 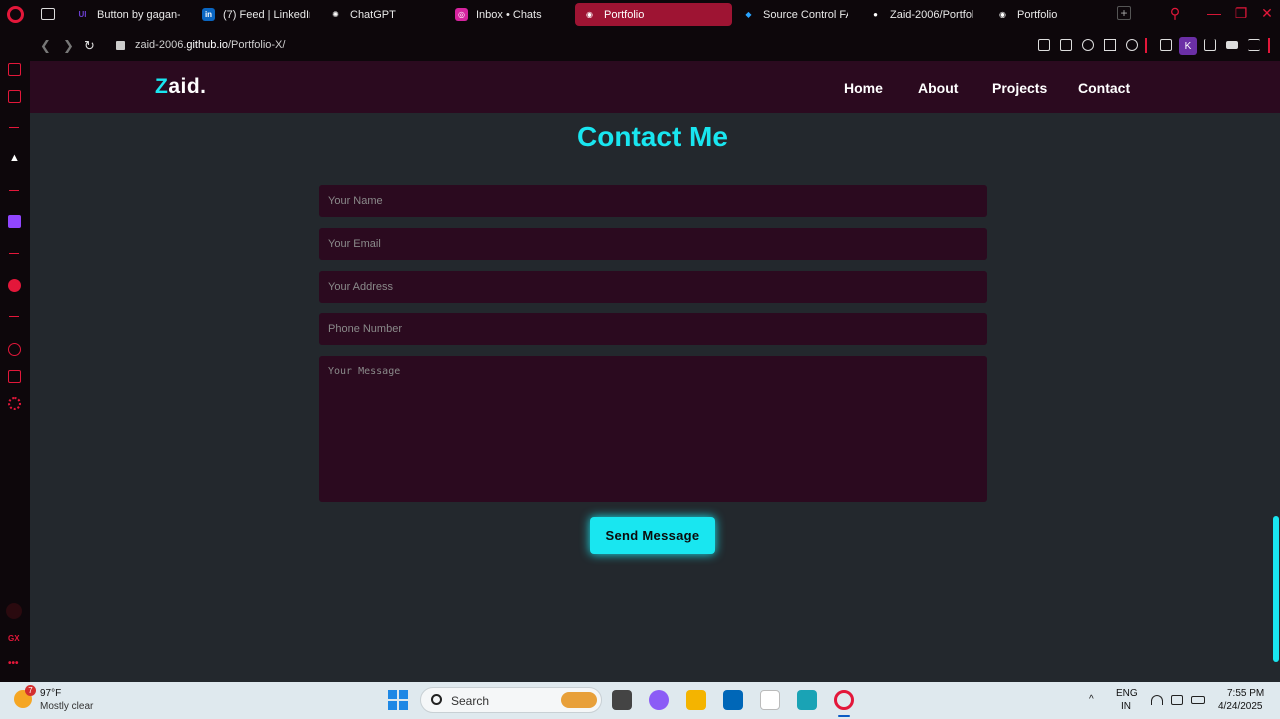 What do you see at coordinates (14, 611) in the screenshot?
I see `sidebar-record-icon` at bounding box center [14, 611].